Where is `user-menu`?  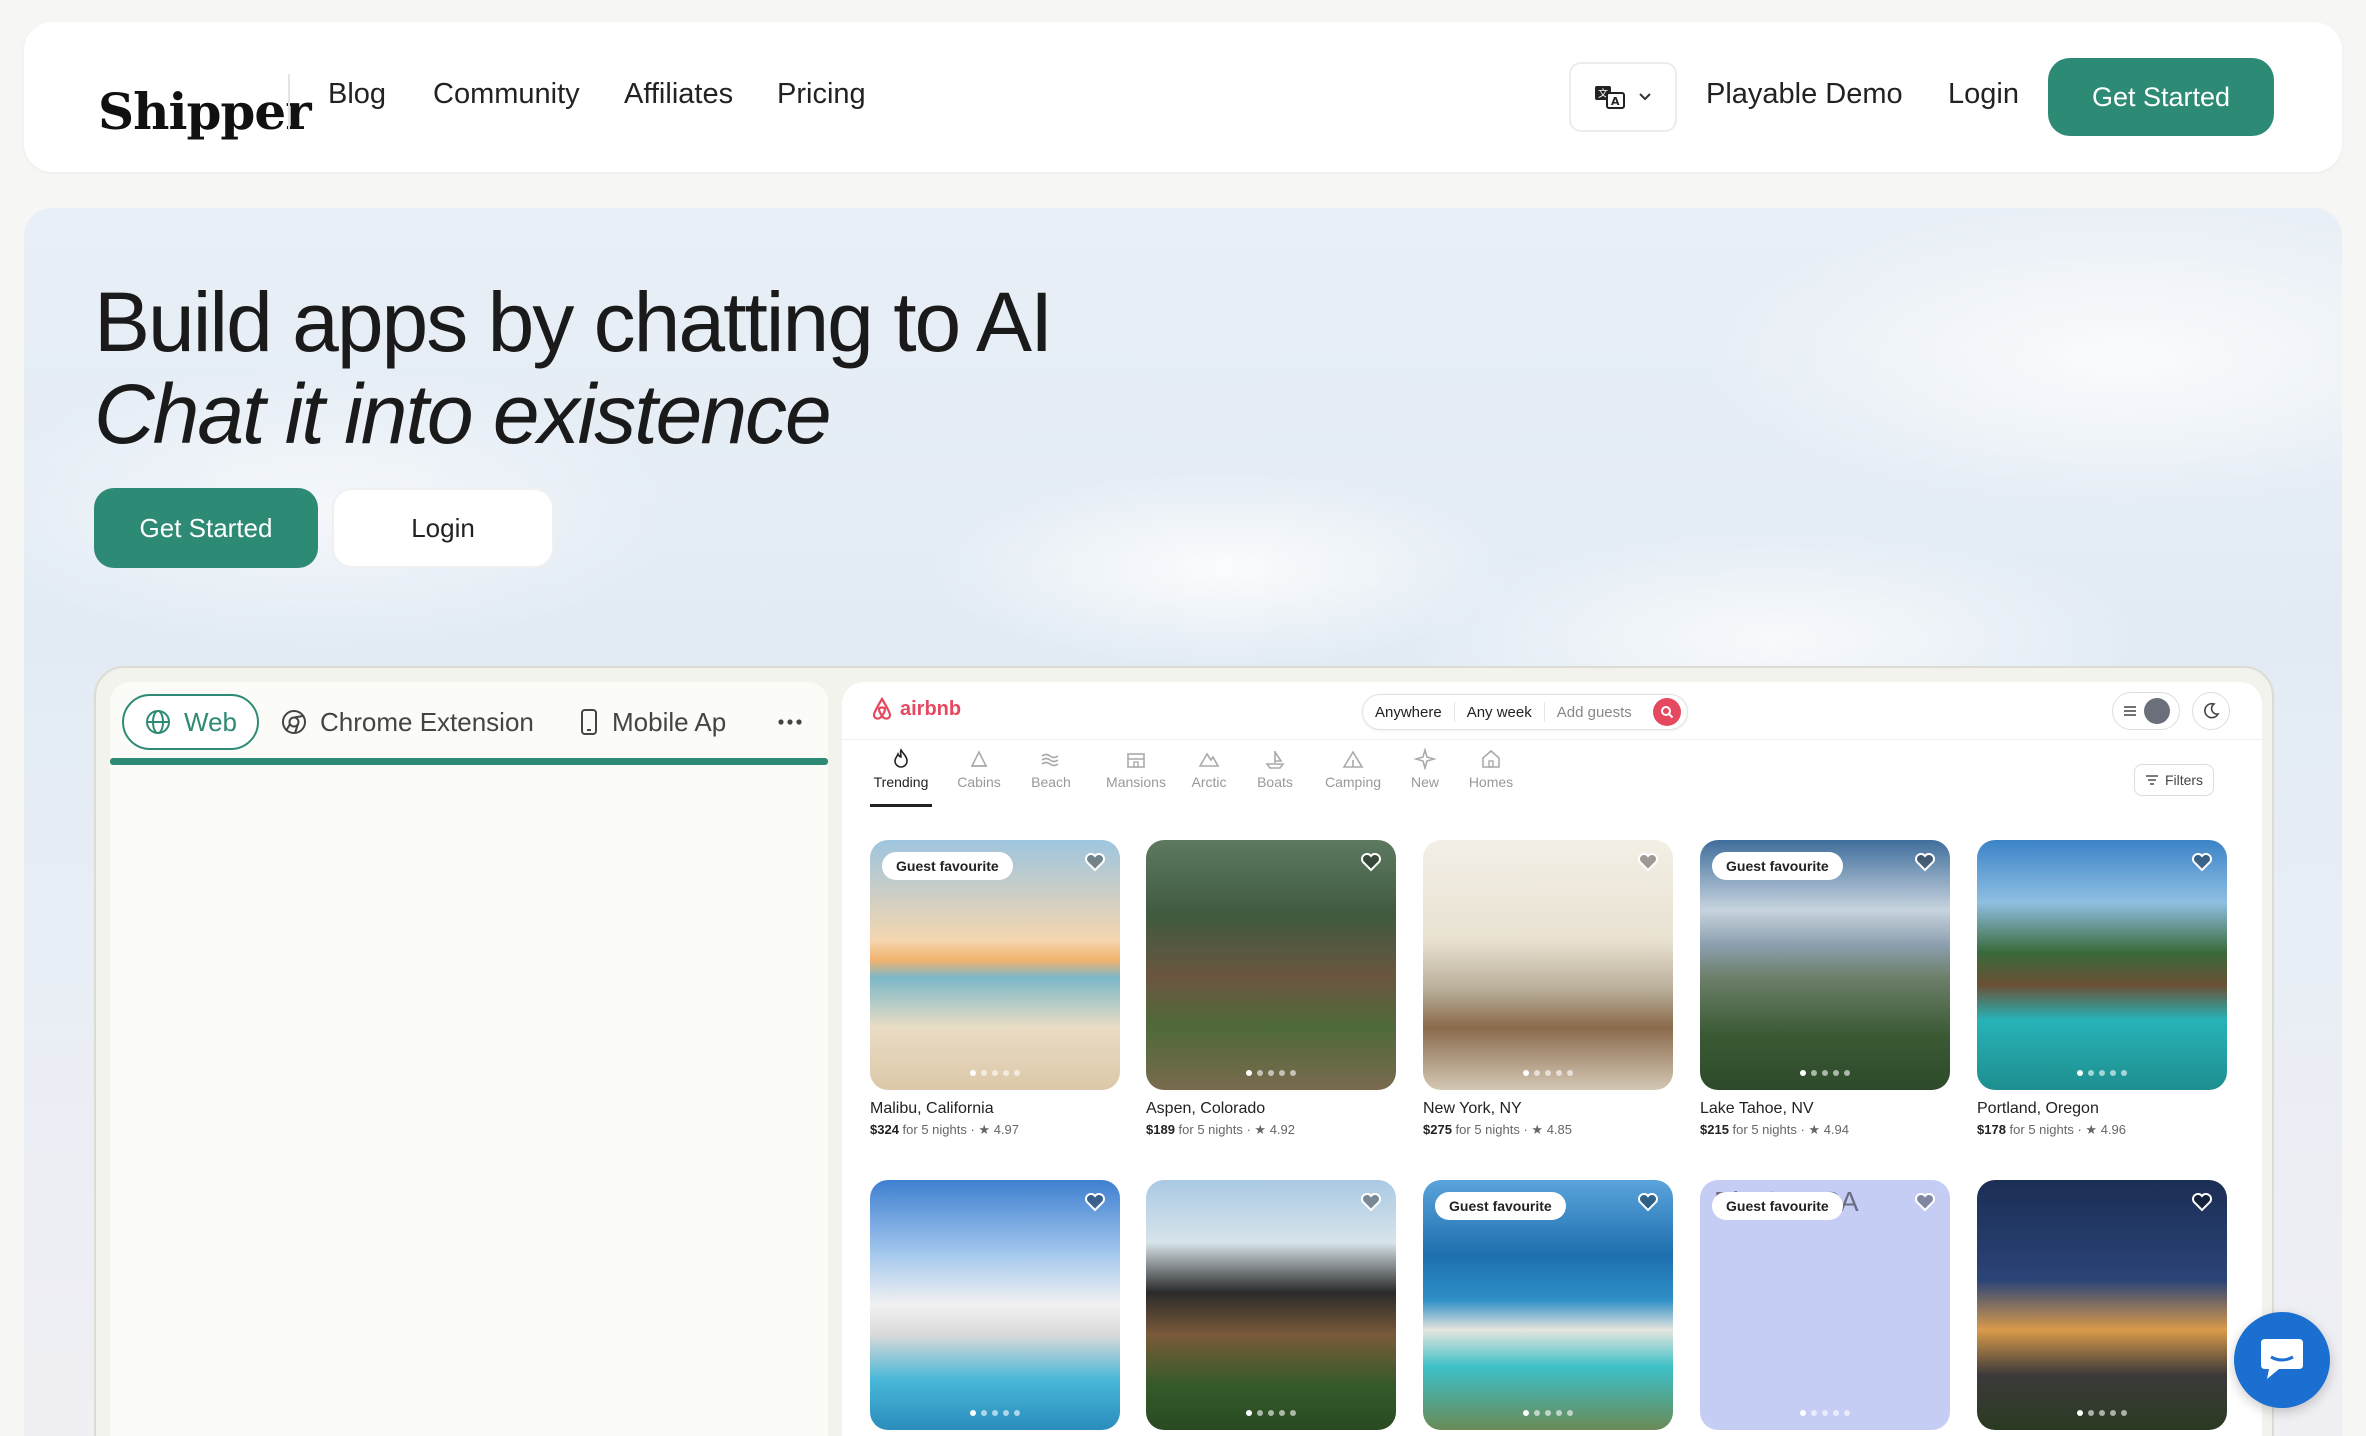 user-menu is located at coordinates (2146, 711).